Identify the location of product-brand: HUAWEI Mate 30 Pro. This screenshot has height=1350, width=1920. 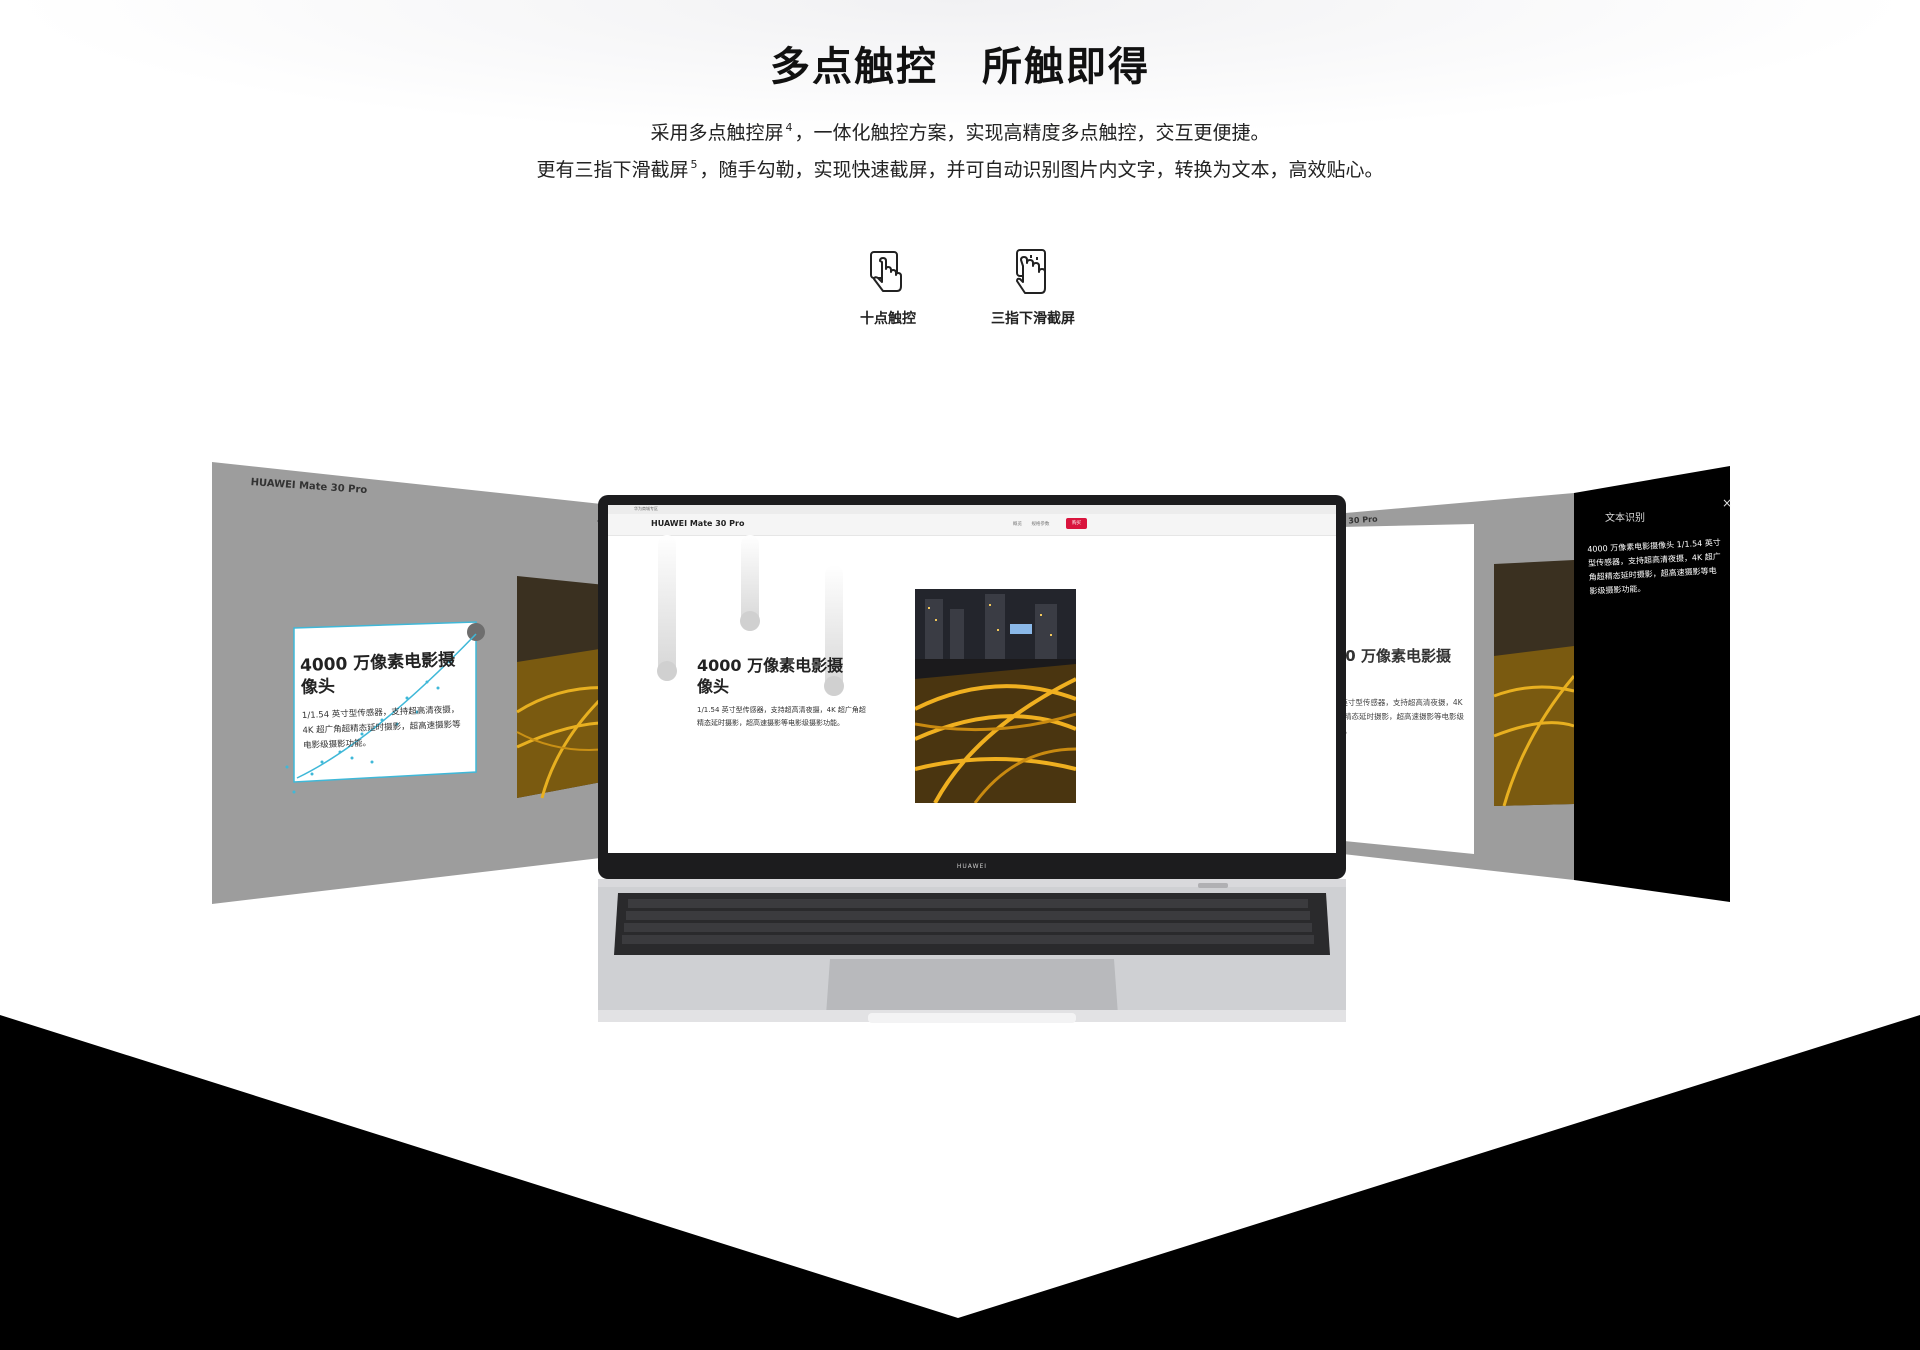
(697, 523).